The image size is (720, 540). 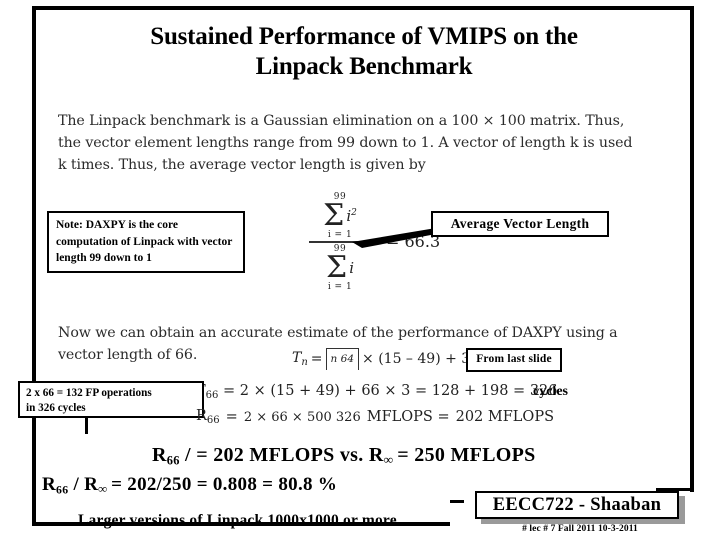 What do you see at coordinates (212, 395) in the screenshot?
I see `t66-subscript: 66` at bounding box center [212, 395].